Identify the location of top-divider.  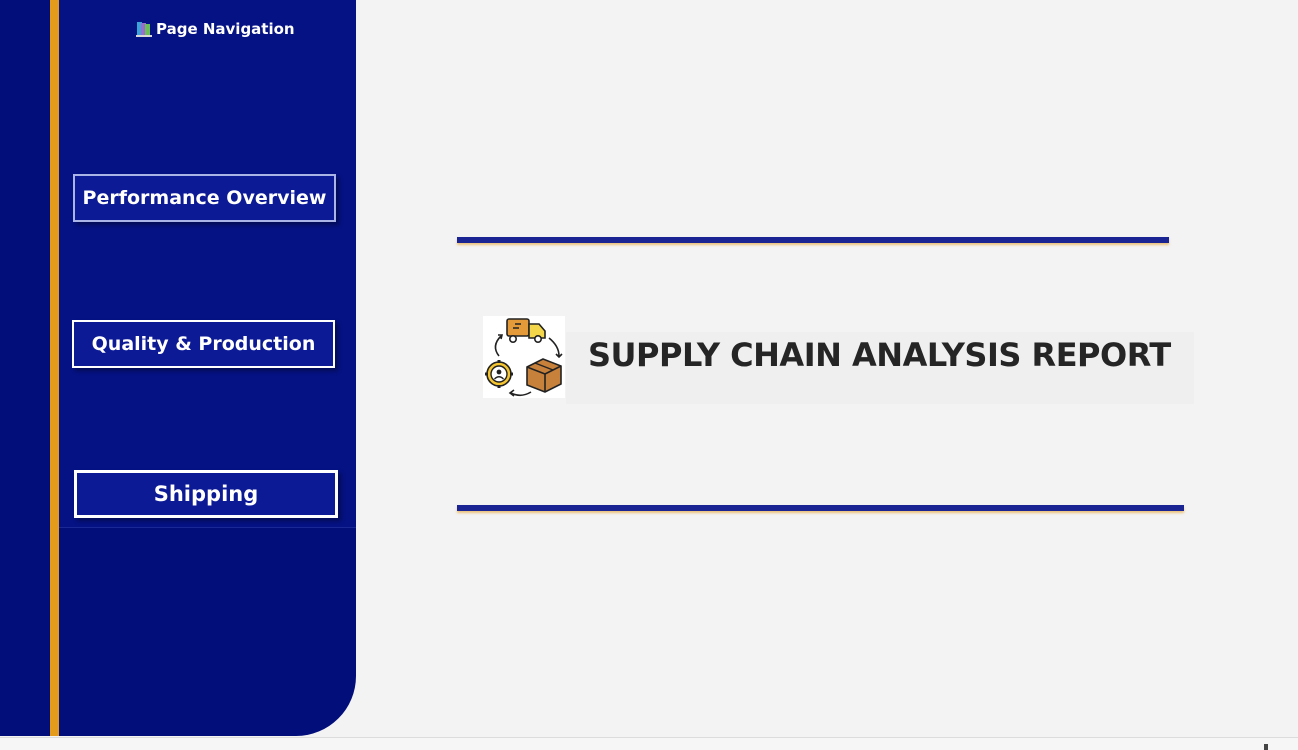
(813, 240).